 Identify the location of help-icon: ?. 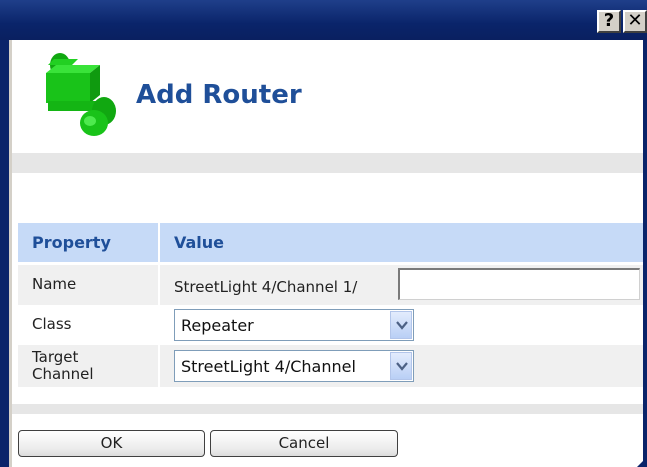
(609, 20).